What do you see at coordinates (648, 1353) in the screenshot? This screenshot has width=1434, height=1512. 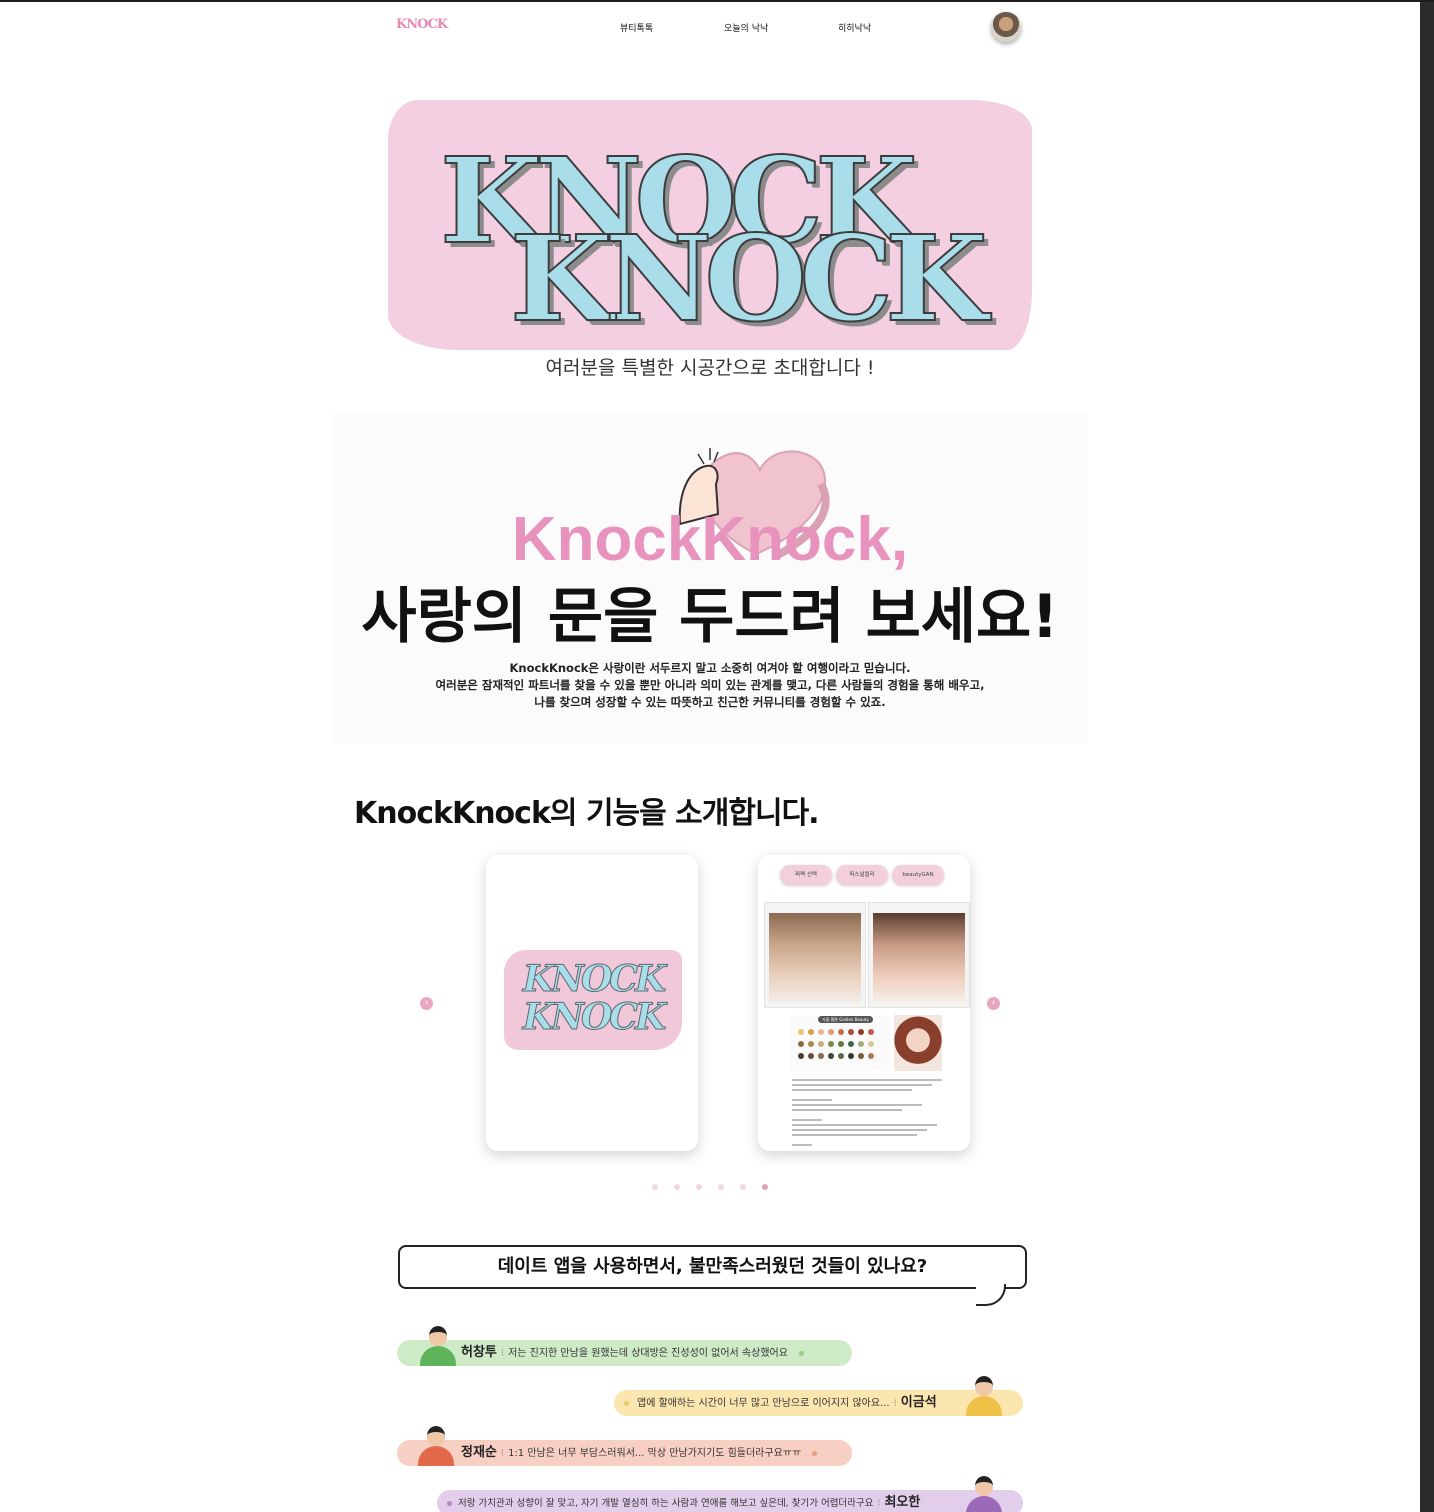 I see `complaint-text-1: 저는 진지한 만남을 원했는데 상대방은 진성성이 없어서 속상했어요` at bounding box center [648, 1353].